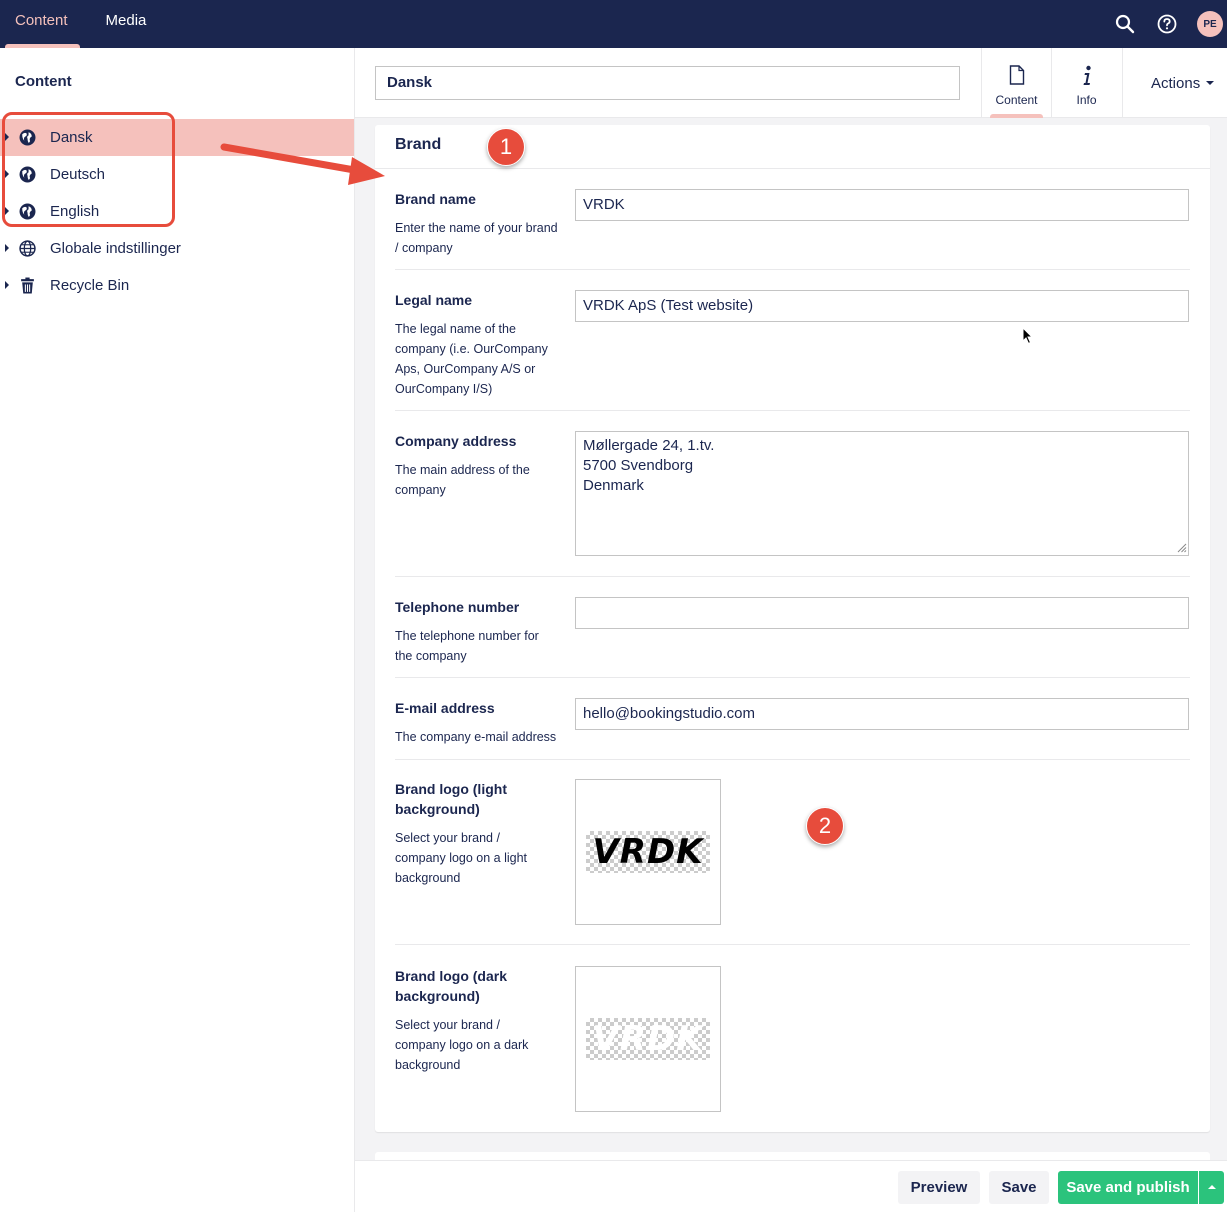 This screenshot has width=1227, height=1212. What do you see at coordinates (457, 607) in the screenshot?
I see `property-label: Telephone number` at bounding box center [457, 607].